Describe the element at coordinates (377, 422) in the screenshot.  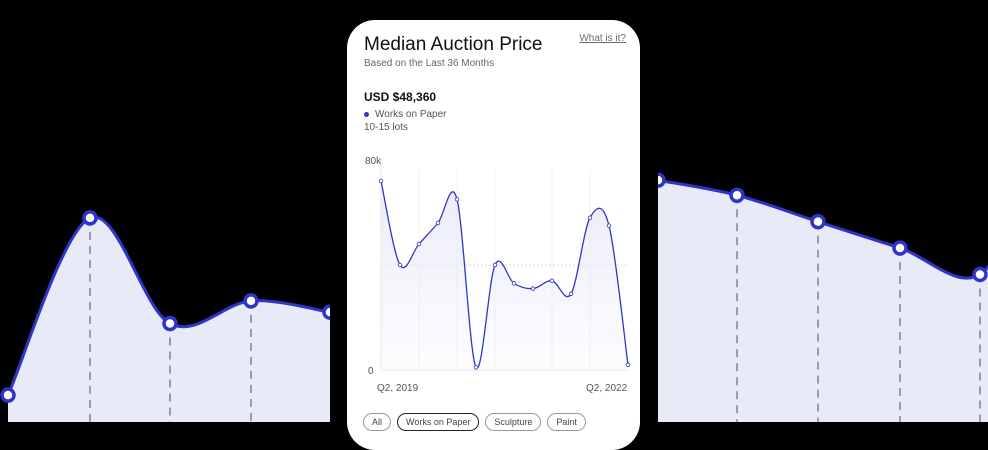
I see `tab-all: All` at that location.